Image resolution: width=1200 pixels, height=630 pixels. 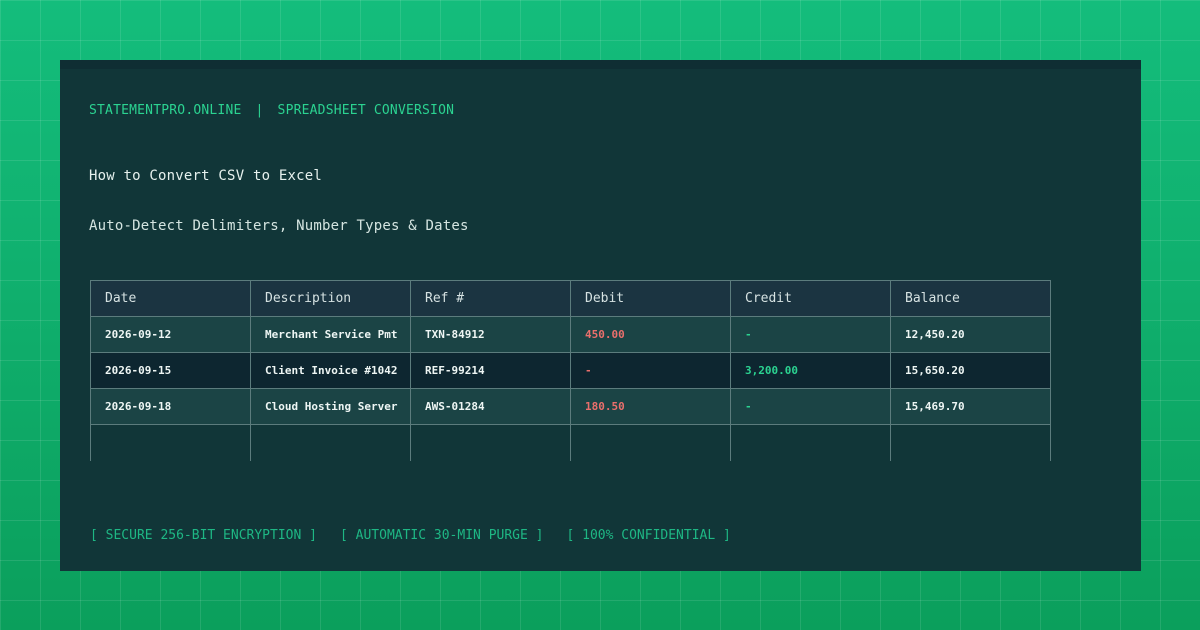 I want to click on cell-balance: 12,450.20, so click(x=970, y=334).